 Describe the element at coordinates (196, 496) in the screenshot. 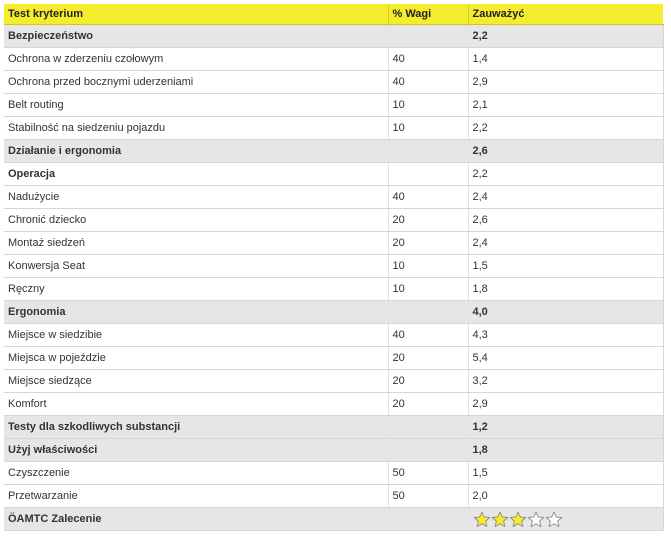

I see `criterion-cell: Przetwarzanie` at that location.